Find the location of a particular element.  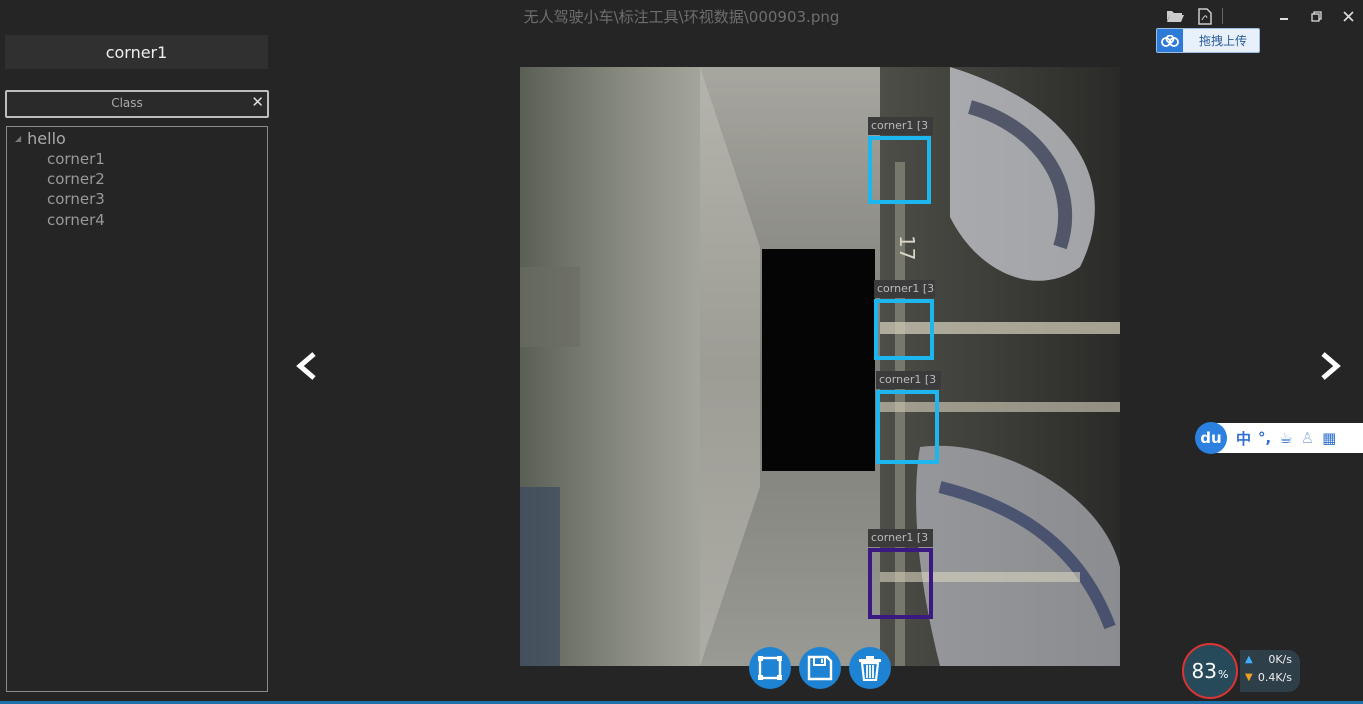

divider is located at coordinates (1222, 16).